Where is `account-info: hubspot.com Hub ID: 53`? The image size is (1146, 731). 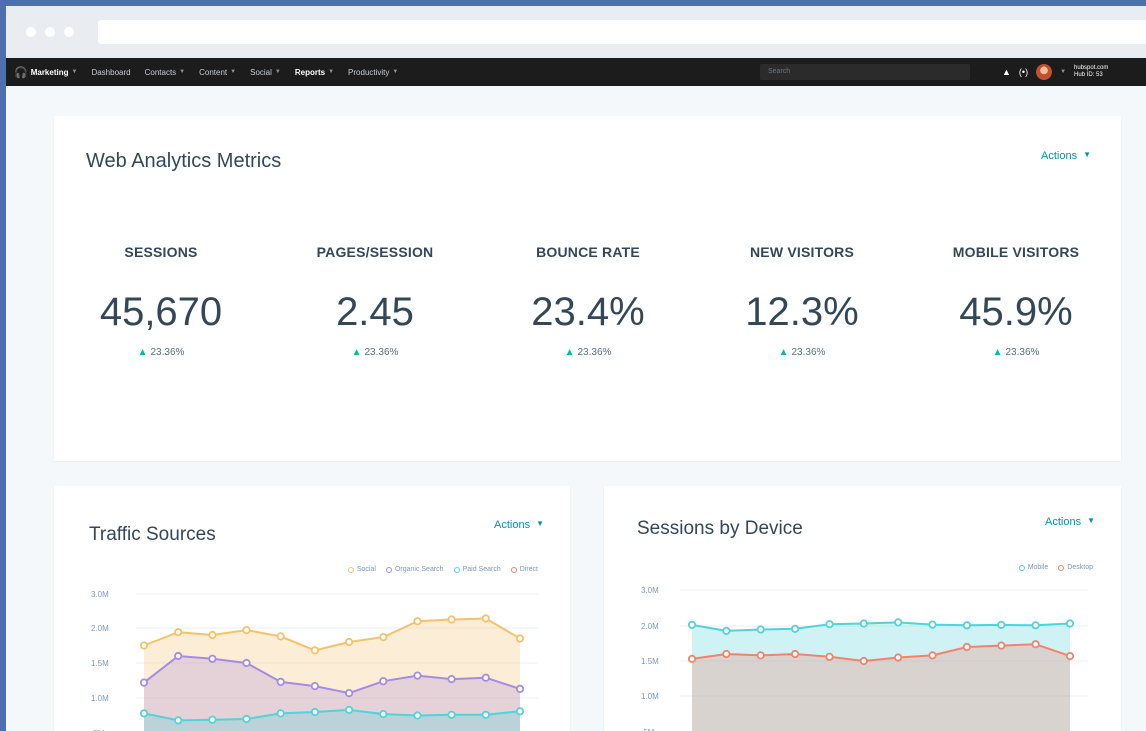
account-info: hubspot.com Hub ID: 53 is located at coordinates (1091, 72).